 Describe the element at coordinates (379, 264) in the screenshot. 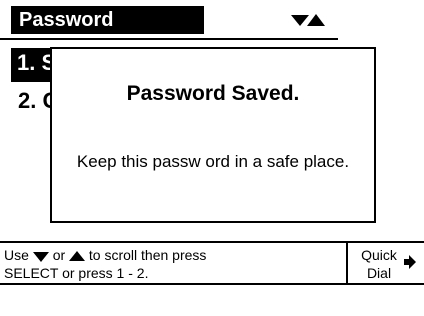

I see `softkey-label: Quick Dial` at that location.